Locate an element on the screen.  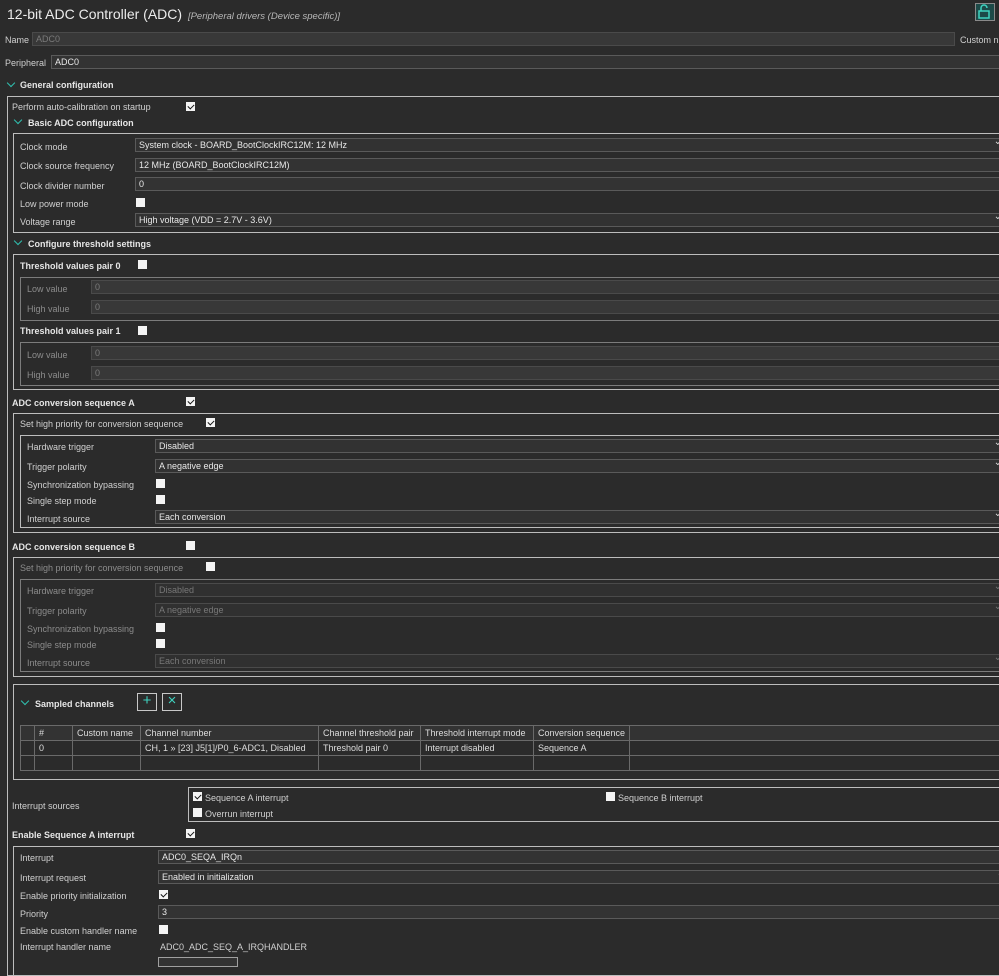
seqB-single-checkbox is located at coordinates (160, 643).